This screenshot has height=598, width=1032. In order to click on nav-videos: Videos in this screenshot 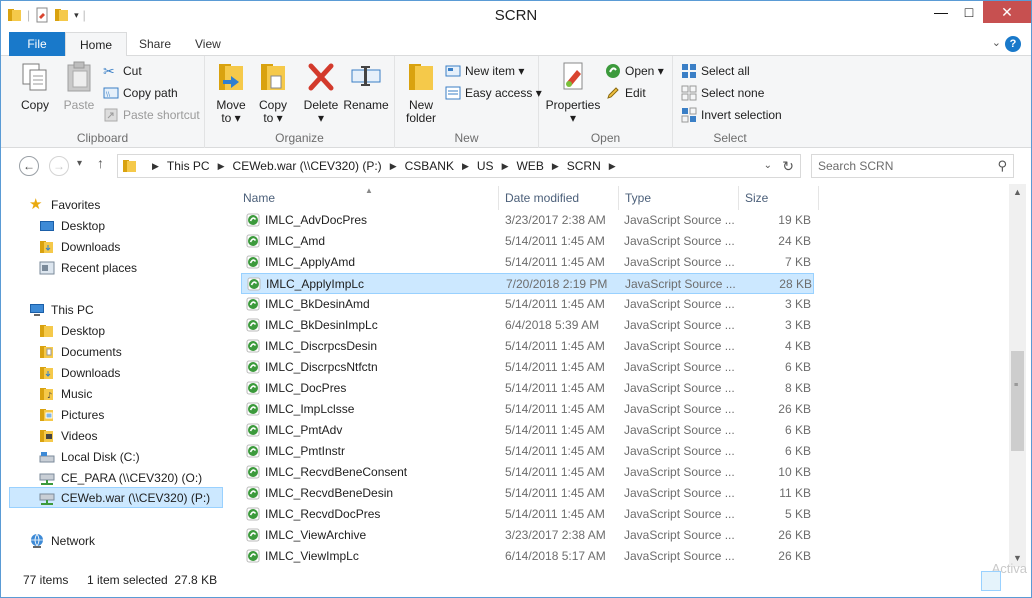, I will do `click(68, 435)`.